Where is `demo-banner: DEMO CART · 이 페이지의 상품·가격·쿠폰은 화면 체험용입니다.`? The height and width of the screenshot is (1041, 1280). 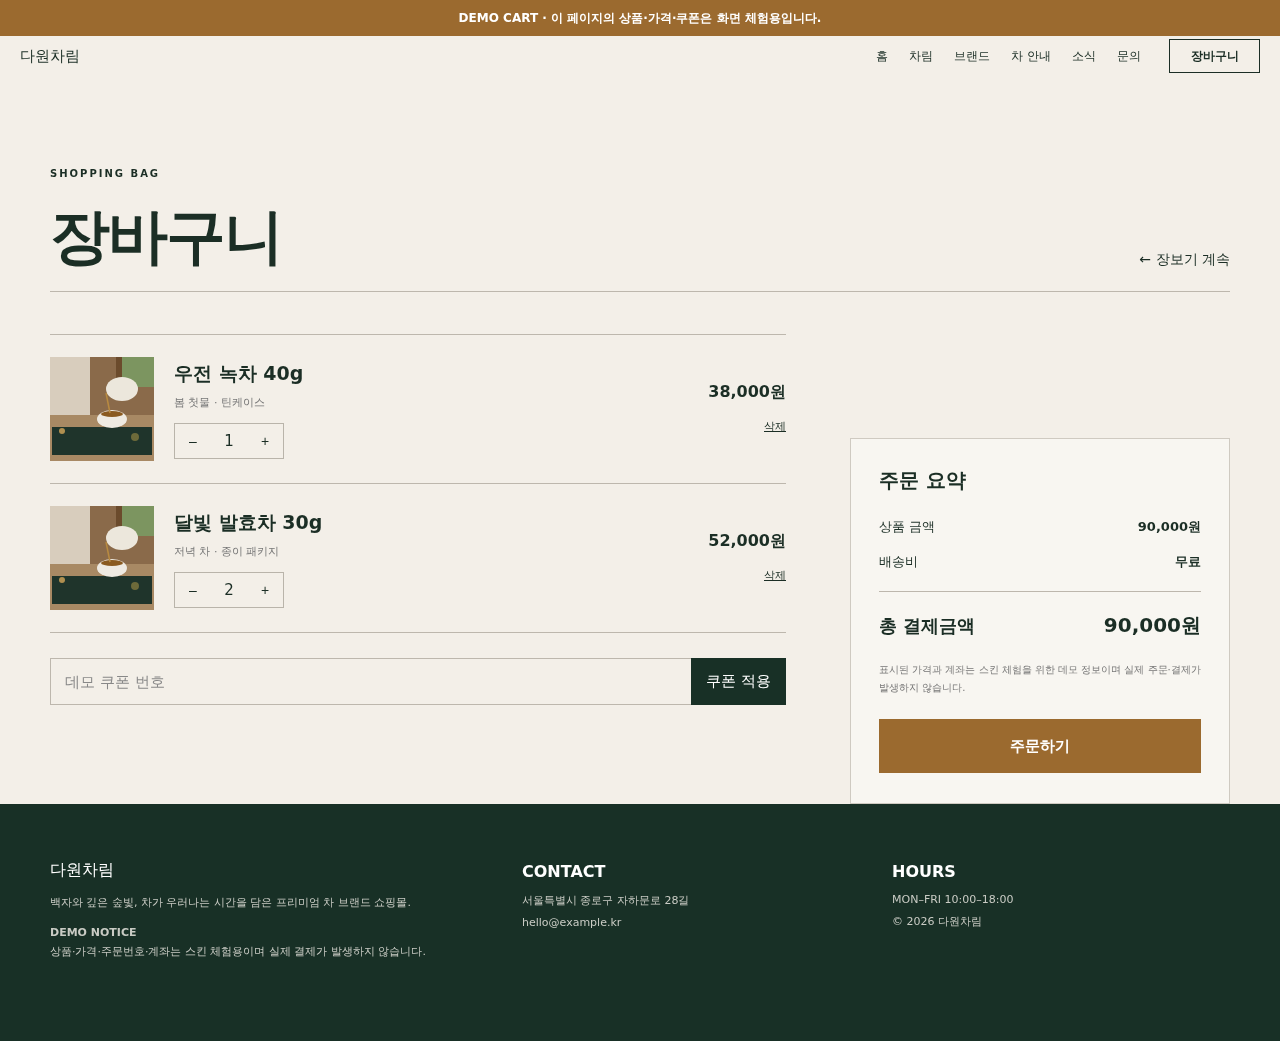 demo-banner: DEMO CART · 이 페이지의 상품·가격·쿠폰은 화면 체험용입니다. is located at coordinates (640, 18).